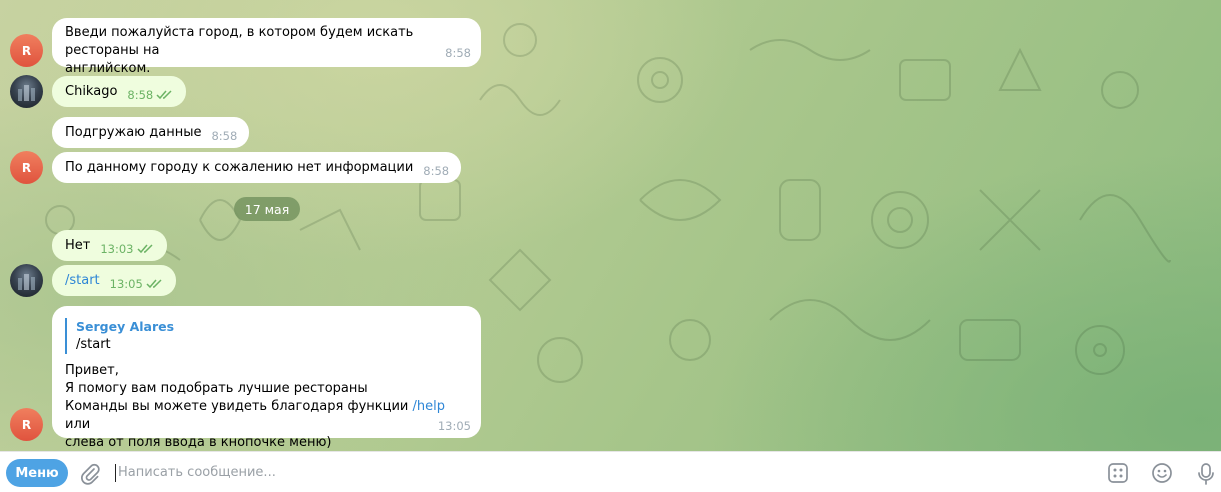 Image resolution: width=1221 pixels, height=492 pixels. I want to click on message-text: Подгружаю данные, so click(133, 132).